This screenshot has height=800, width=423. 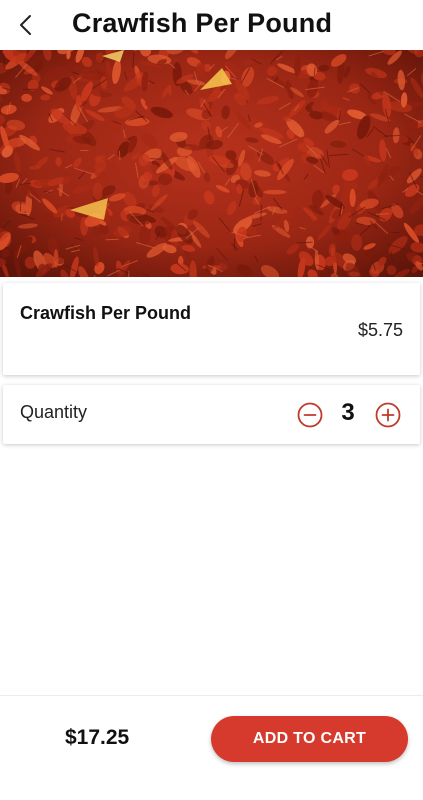 I want to click on chevron-left-icon, so click(x=25, y=25).